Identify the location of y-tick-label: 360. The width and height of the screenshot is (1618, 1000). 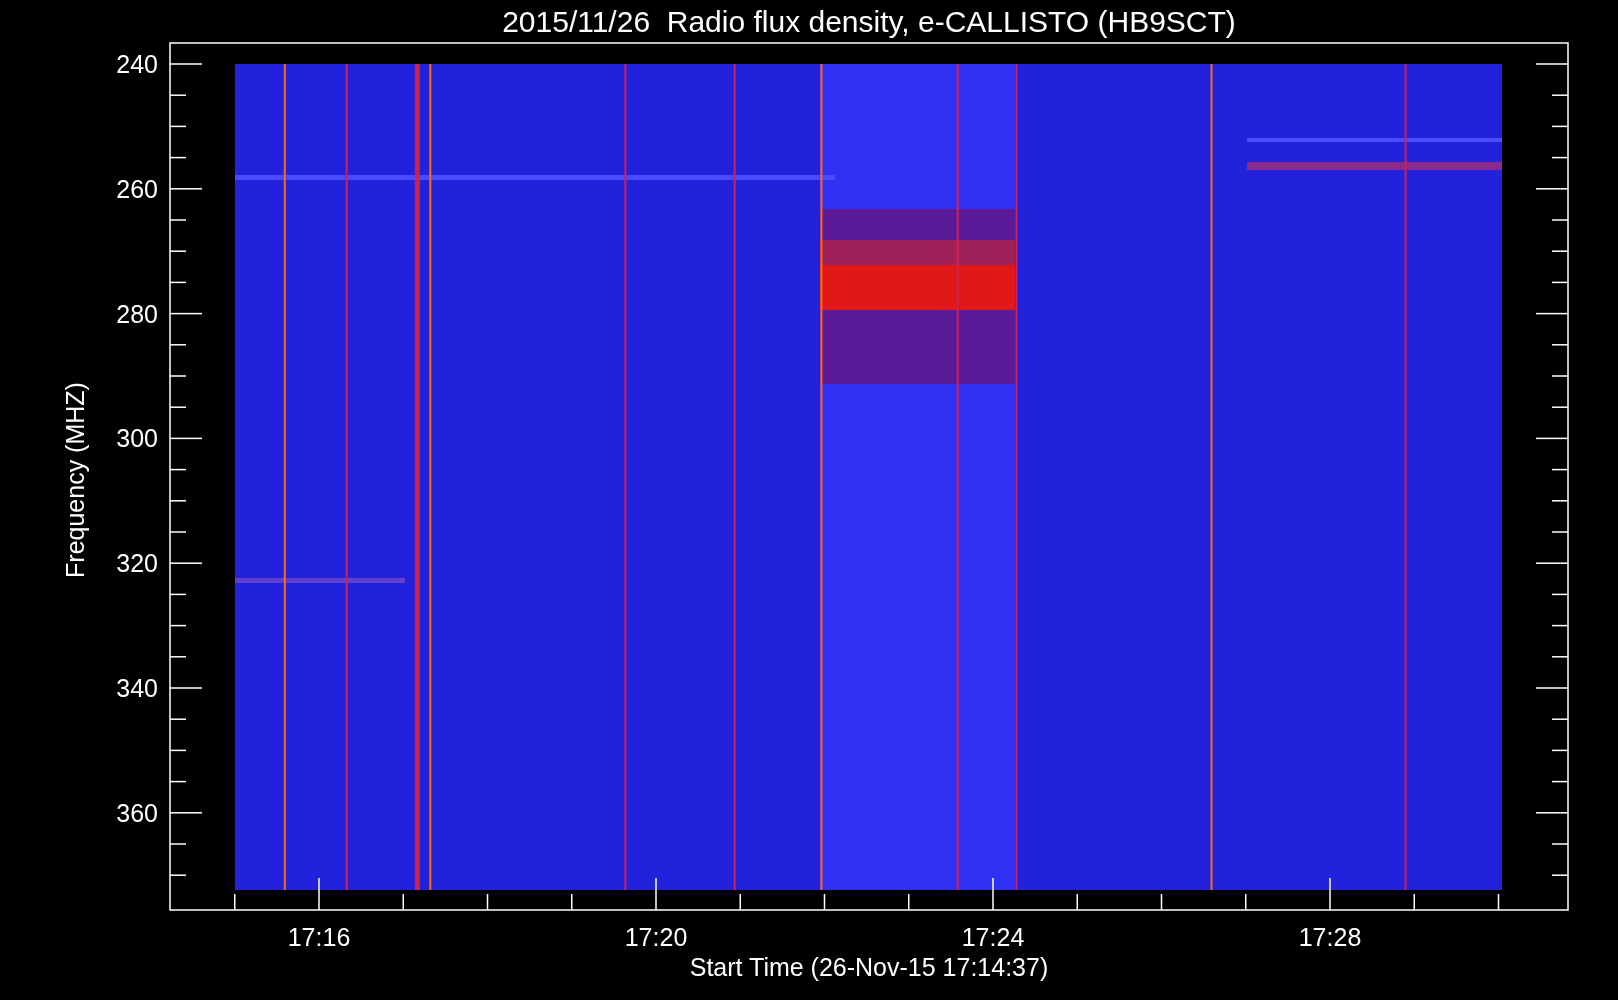
(137, 812).